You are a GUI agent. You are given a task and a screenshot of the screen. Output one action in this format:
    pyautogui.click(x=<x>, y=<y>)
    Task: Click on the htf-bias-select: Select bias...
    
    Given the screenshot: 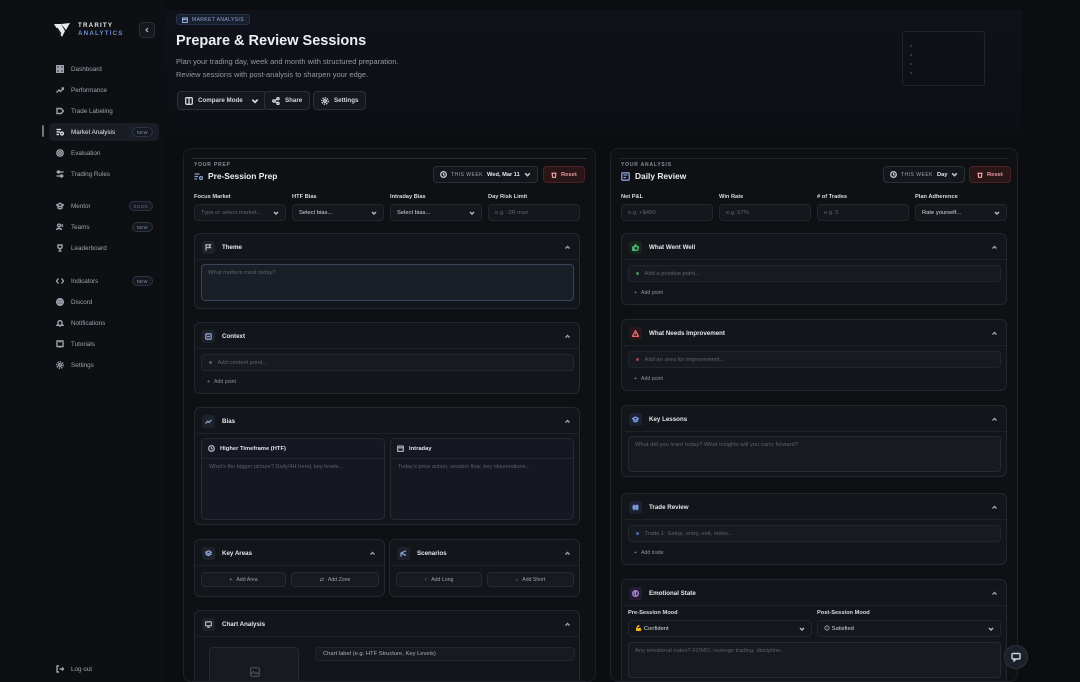 What is the action you would take?
    pyautogui.click(x=338, y=212)
    